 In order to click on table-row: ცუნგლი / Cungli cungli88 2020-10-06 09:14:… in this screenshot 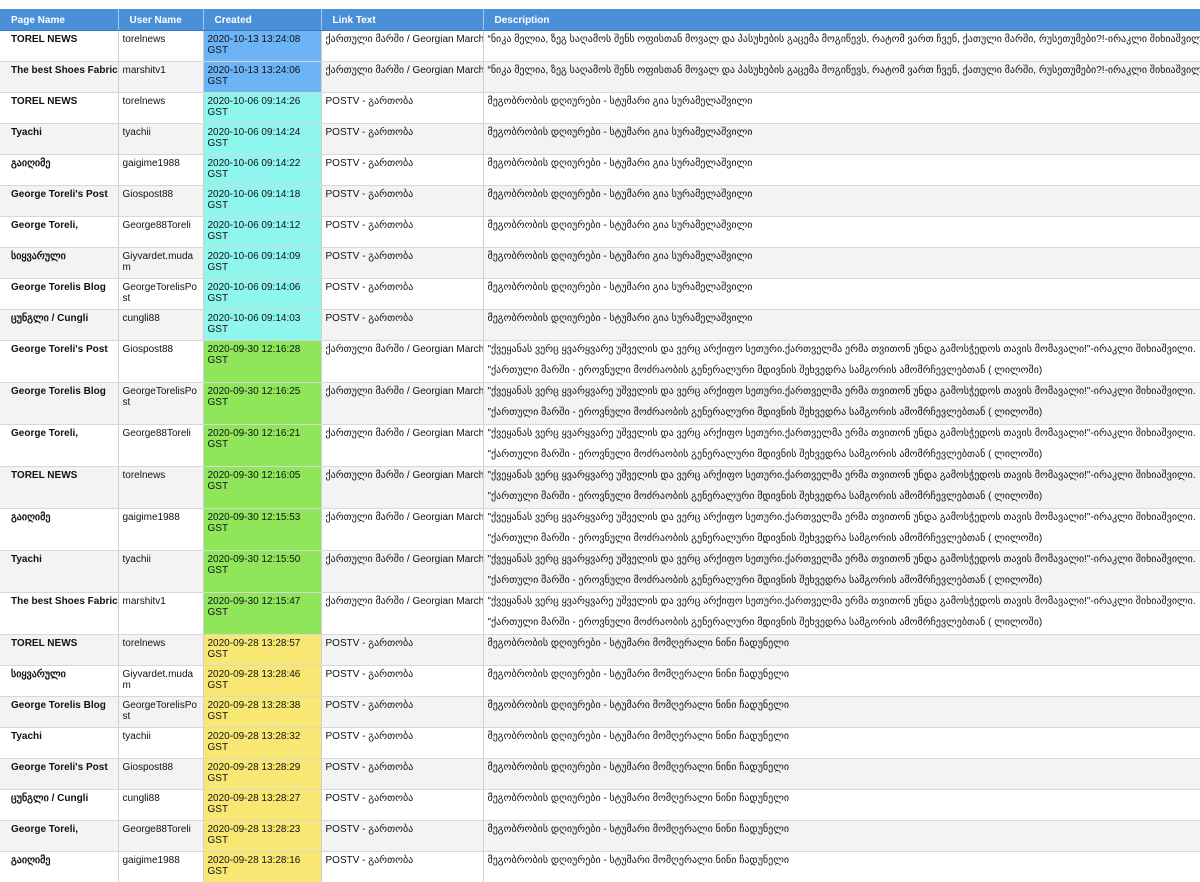, I will do `click(600, 325)`.